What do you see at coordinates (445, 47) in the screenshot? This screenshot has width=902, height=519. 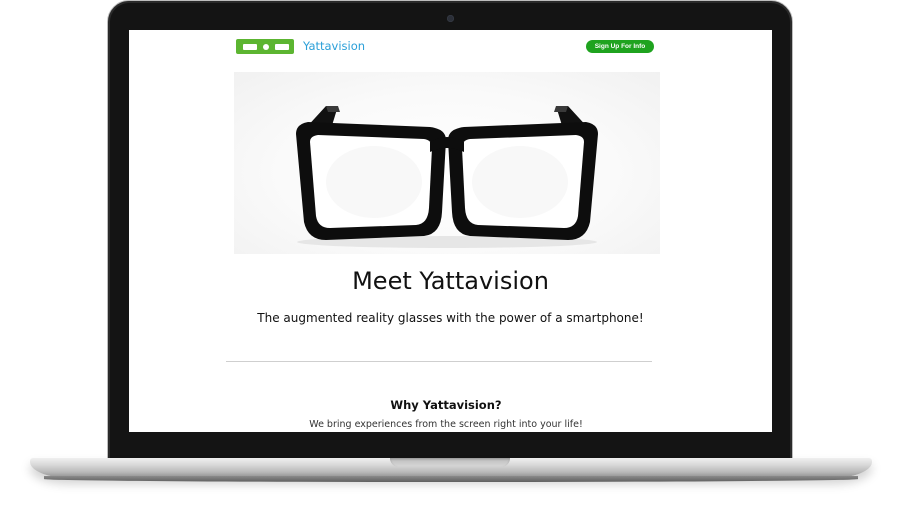 I see `site-header: Yattavision Sign Up For Info` at bounding box center [445, 47].